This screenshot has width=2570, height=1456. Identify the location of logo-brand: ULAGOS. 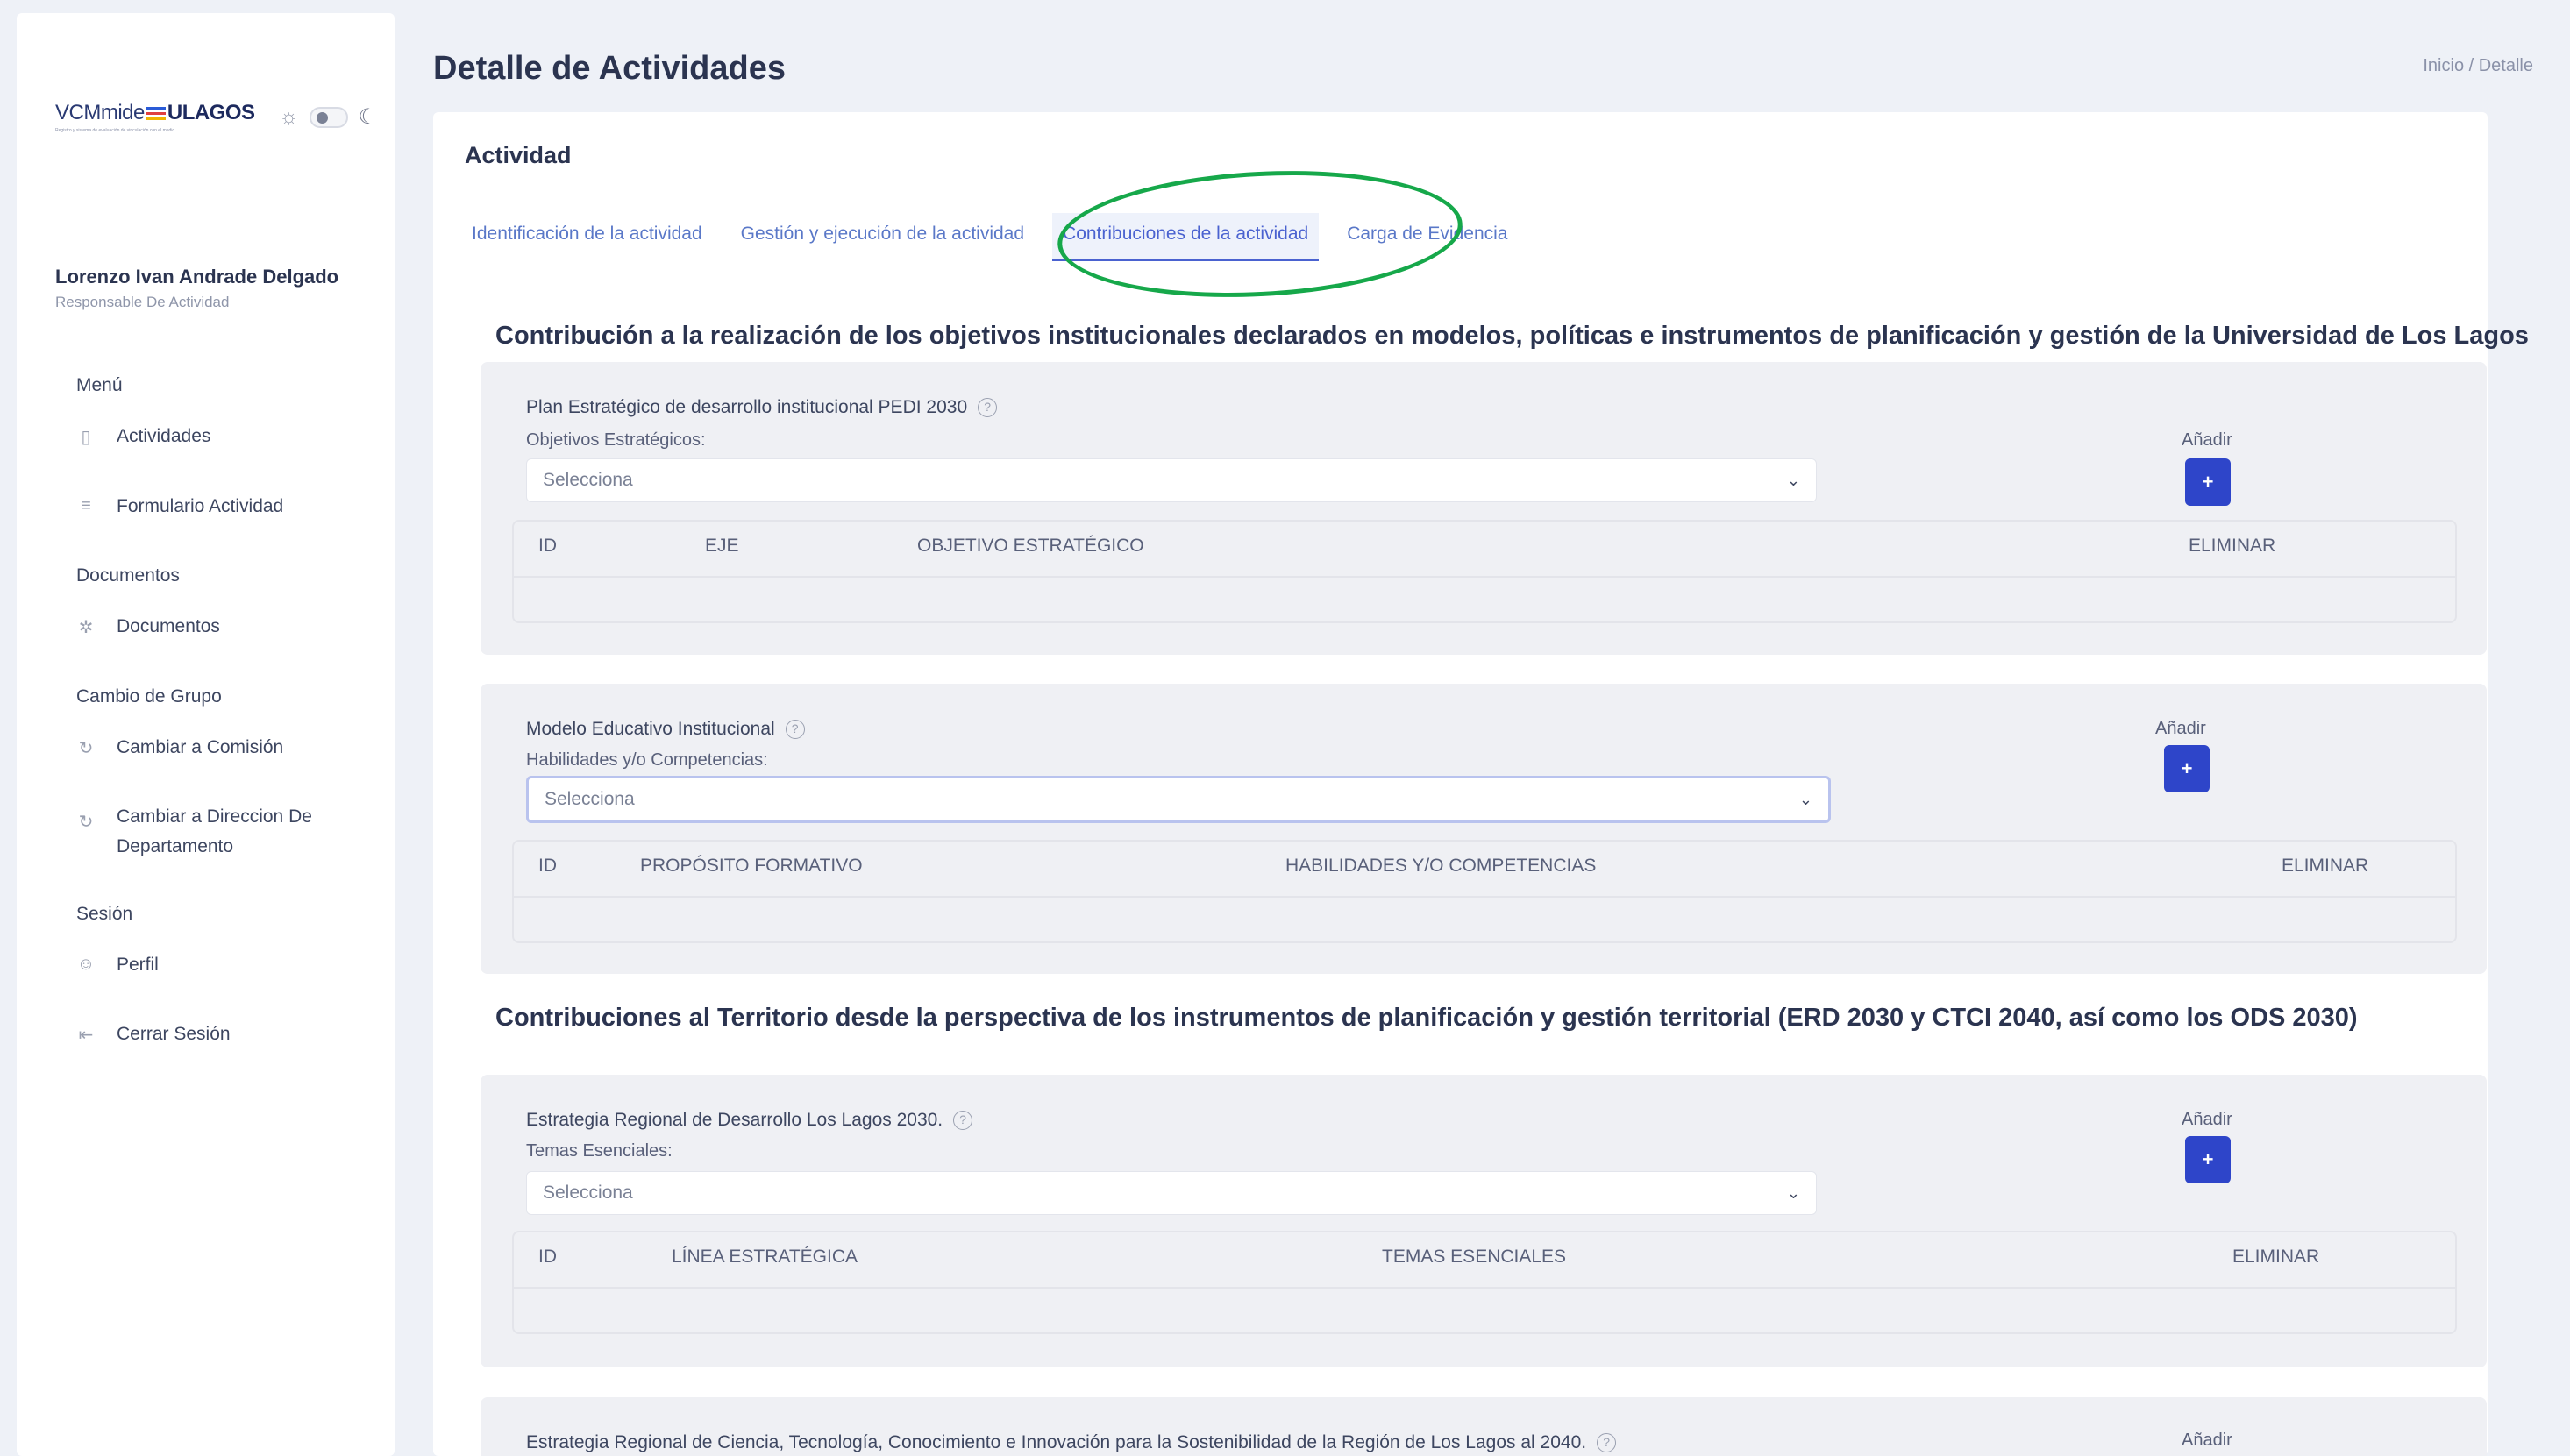
(211, 112).